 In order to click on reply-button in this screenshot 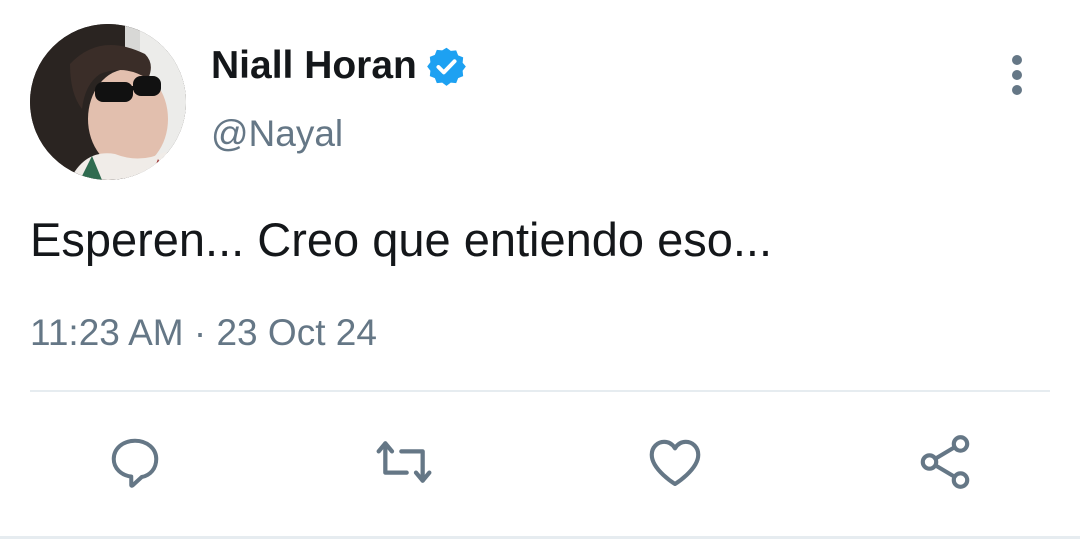, I will do `click(135, 462)`.